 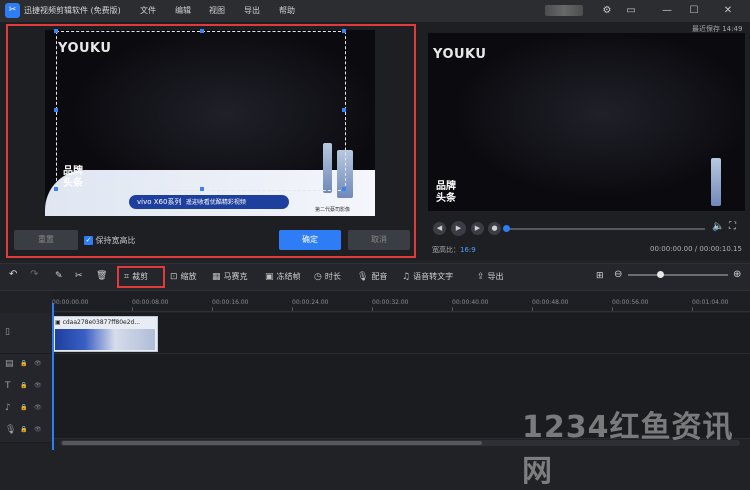 I want to click on export-tool: ⇪ 导出, so click(x=490, y=276).